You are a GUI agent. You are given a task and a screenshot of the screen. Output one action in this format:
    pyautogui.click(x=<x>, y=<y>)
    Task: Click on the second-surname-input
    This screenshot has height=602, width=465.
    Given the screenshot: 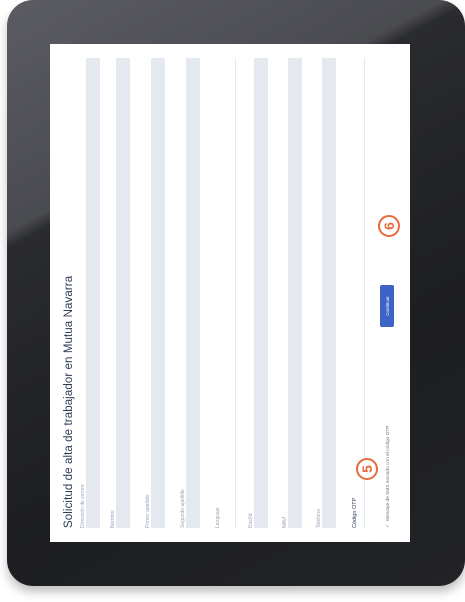 What is the action you would take?
    pyautogui.click(x=193, y=293)
    